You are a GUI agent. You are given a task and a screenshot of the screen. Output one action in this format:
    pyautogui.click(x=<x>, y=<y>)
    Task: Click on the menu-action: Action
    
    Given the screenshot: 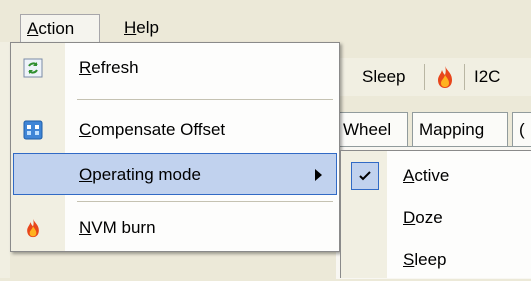 What is the action you would take?
    pyautogui.click(x=60, y=28)
    